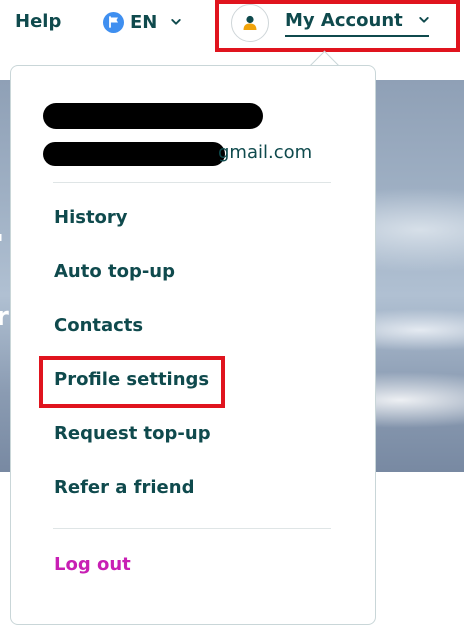  I want to click on menu-item-contacts: Contacts, so click(98, 325).